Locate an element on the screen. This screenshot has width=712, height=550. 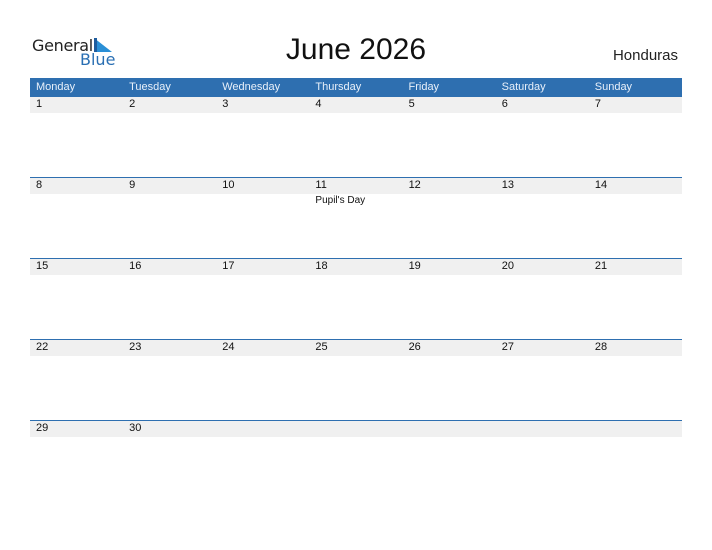
day-number: 29 is located at coordinates (42, 428).